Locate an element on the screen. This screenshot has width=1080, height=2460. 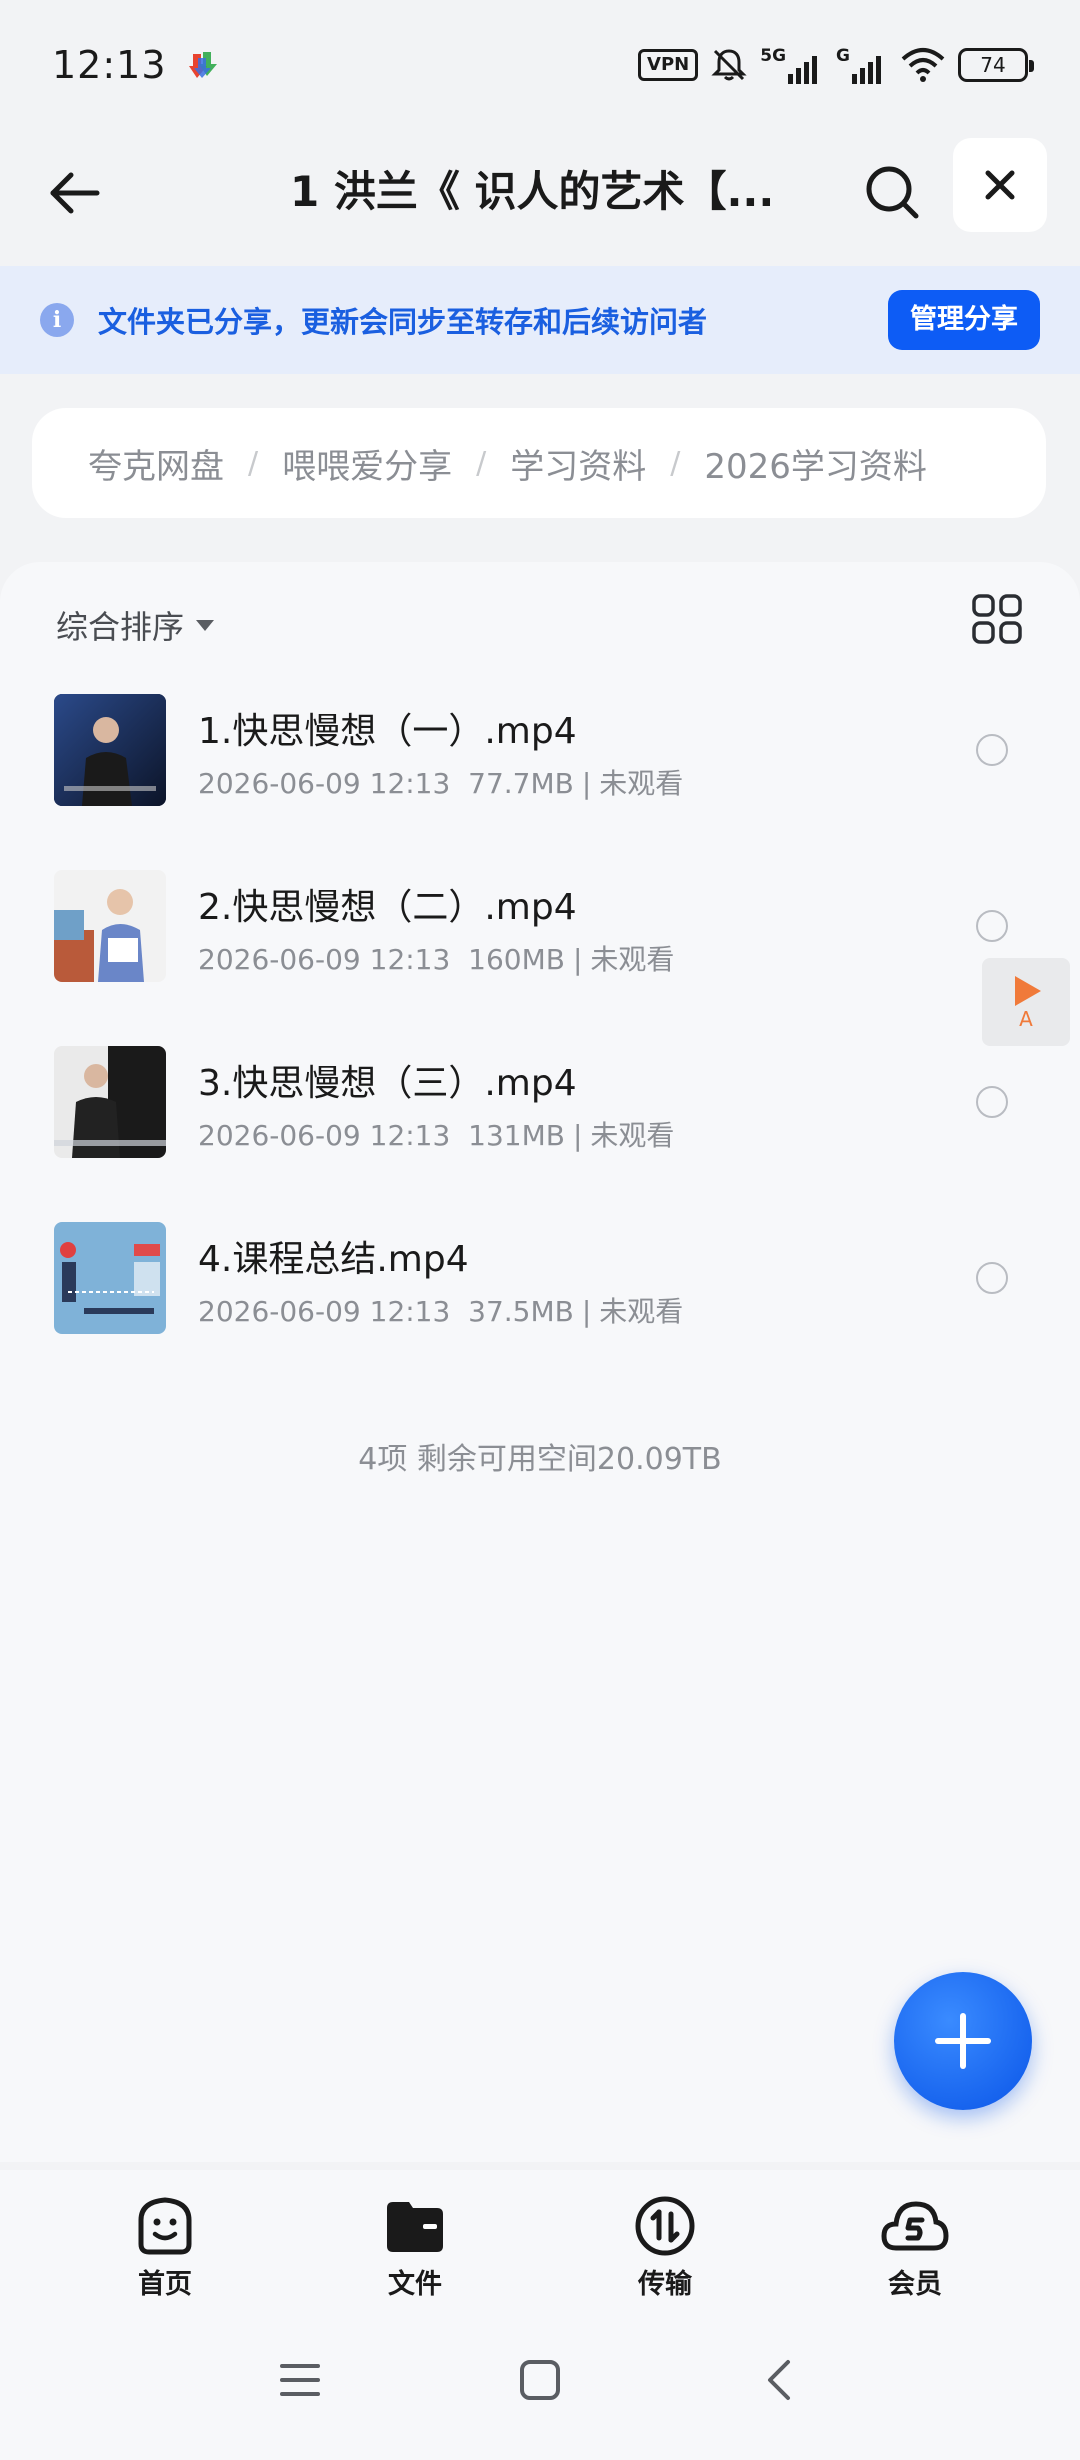
grid-view-icon is located at coordinates (997, 619).